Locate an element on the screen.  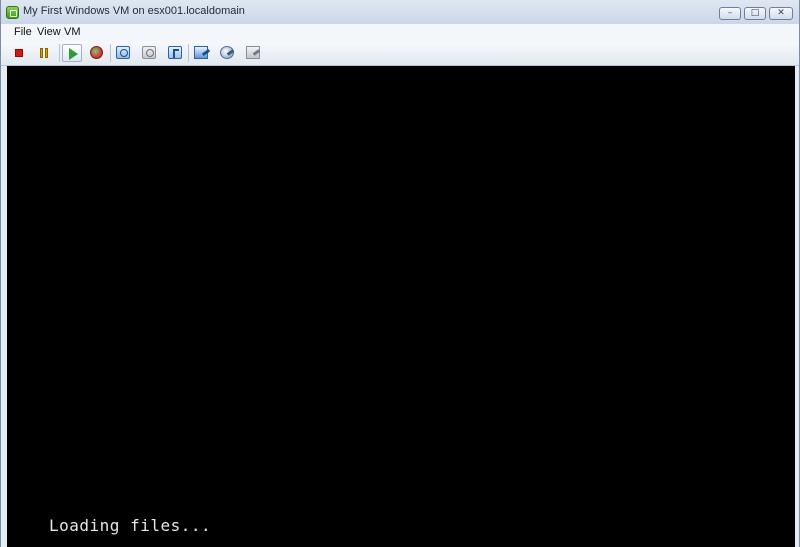
take-snapshot-icon is located at coordinates (123, 52).